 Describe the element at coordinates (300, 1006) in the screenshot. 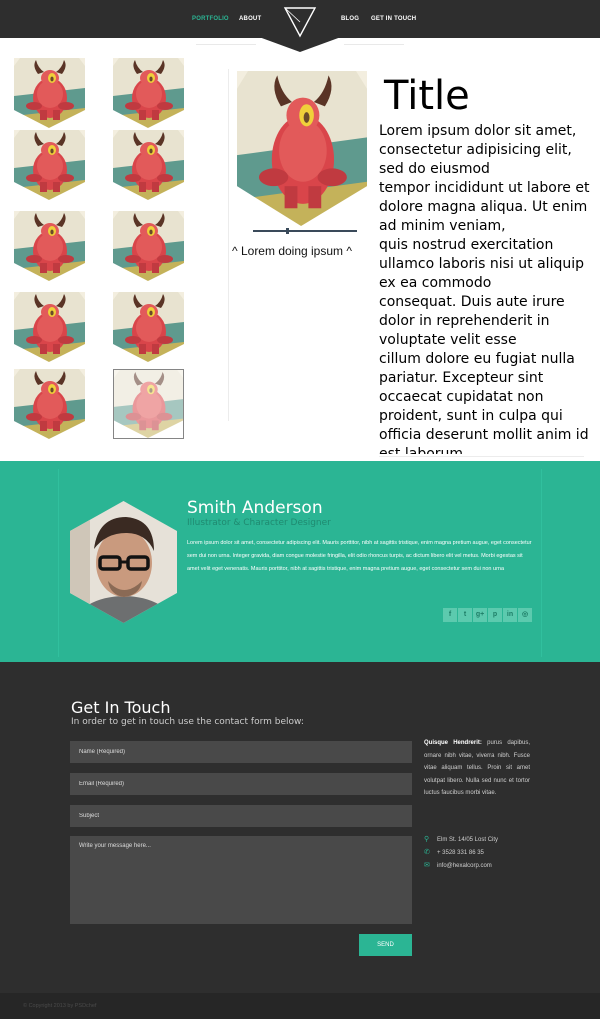

I see `footer: © Copyright 2013 by PSDchef` at that location.